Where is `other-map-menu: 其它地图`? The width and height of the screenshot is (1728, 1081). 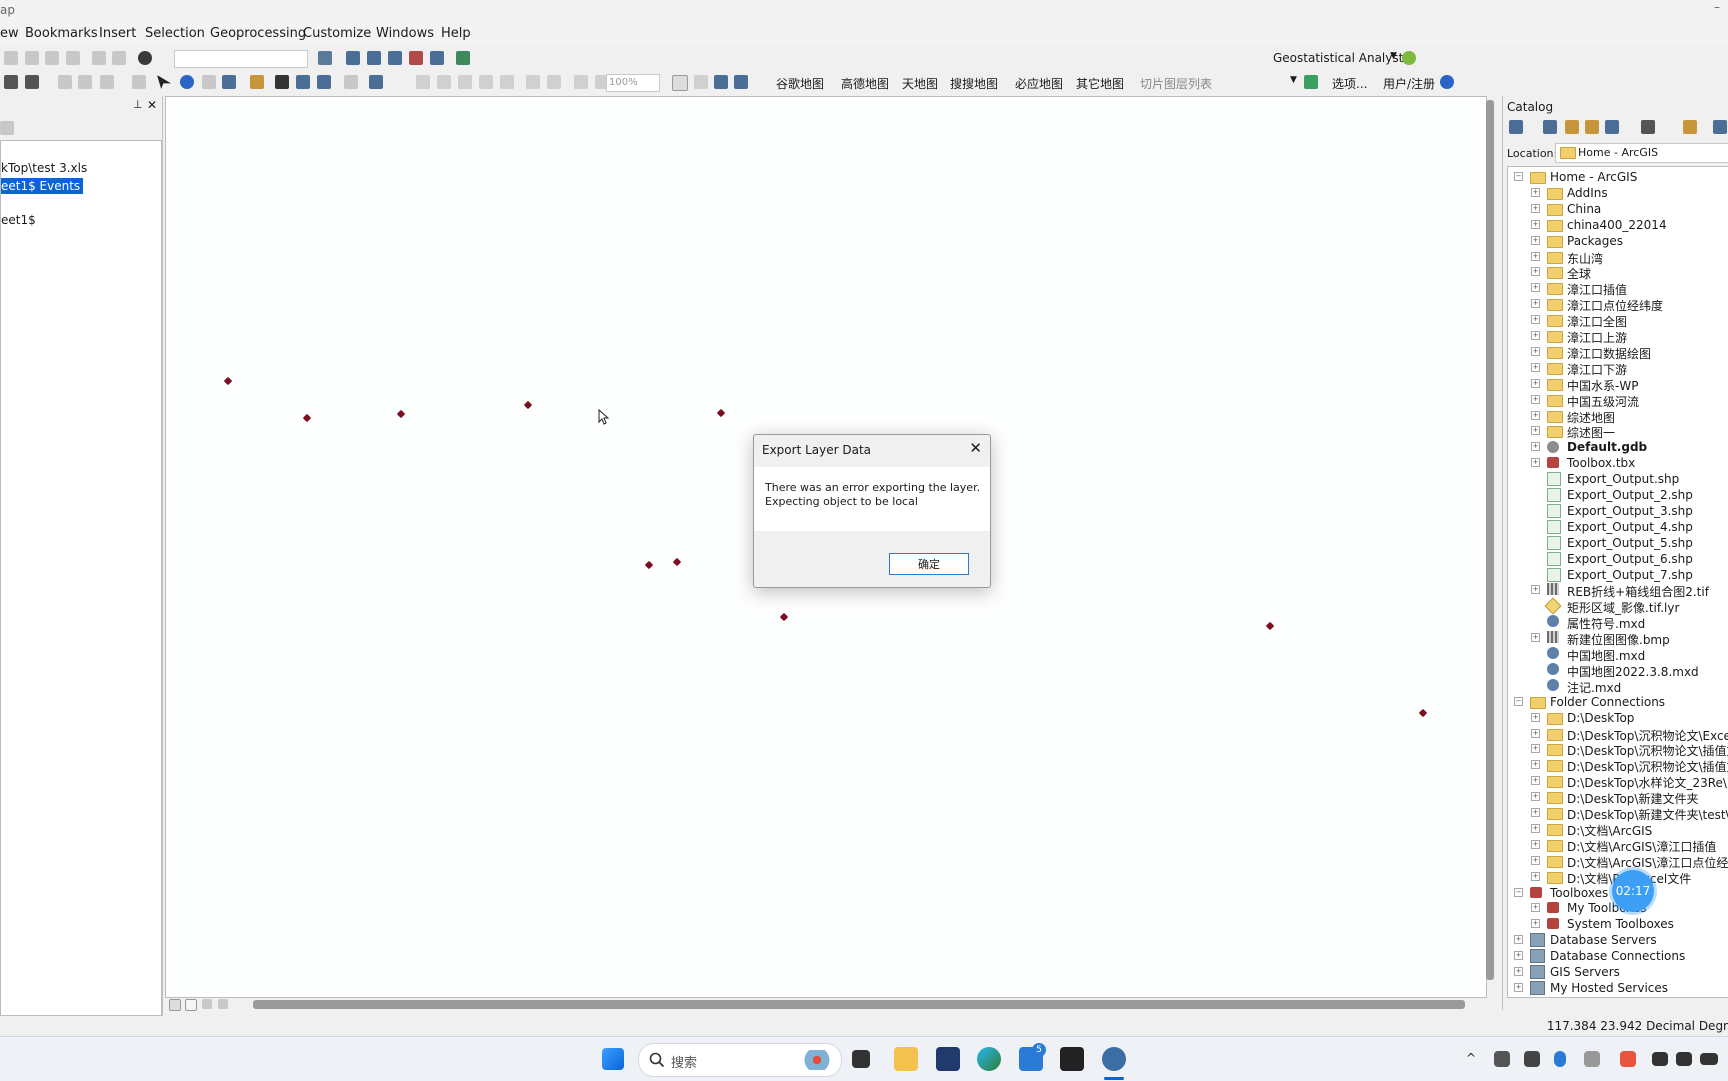
other-map-menu: 其它地图 is located at coordinates (1100, 83).